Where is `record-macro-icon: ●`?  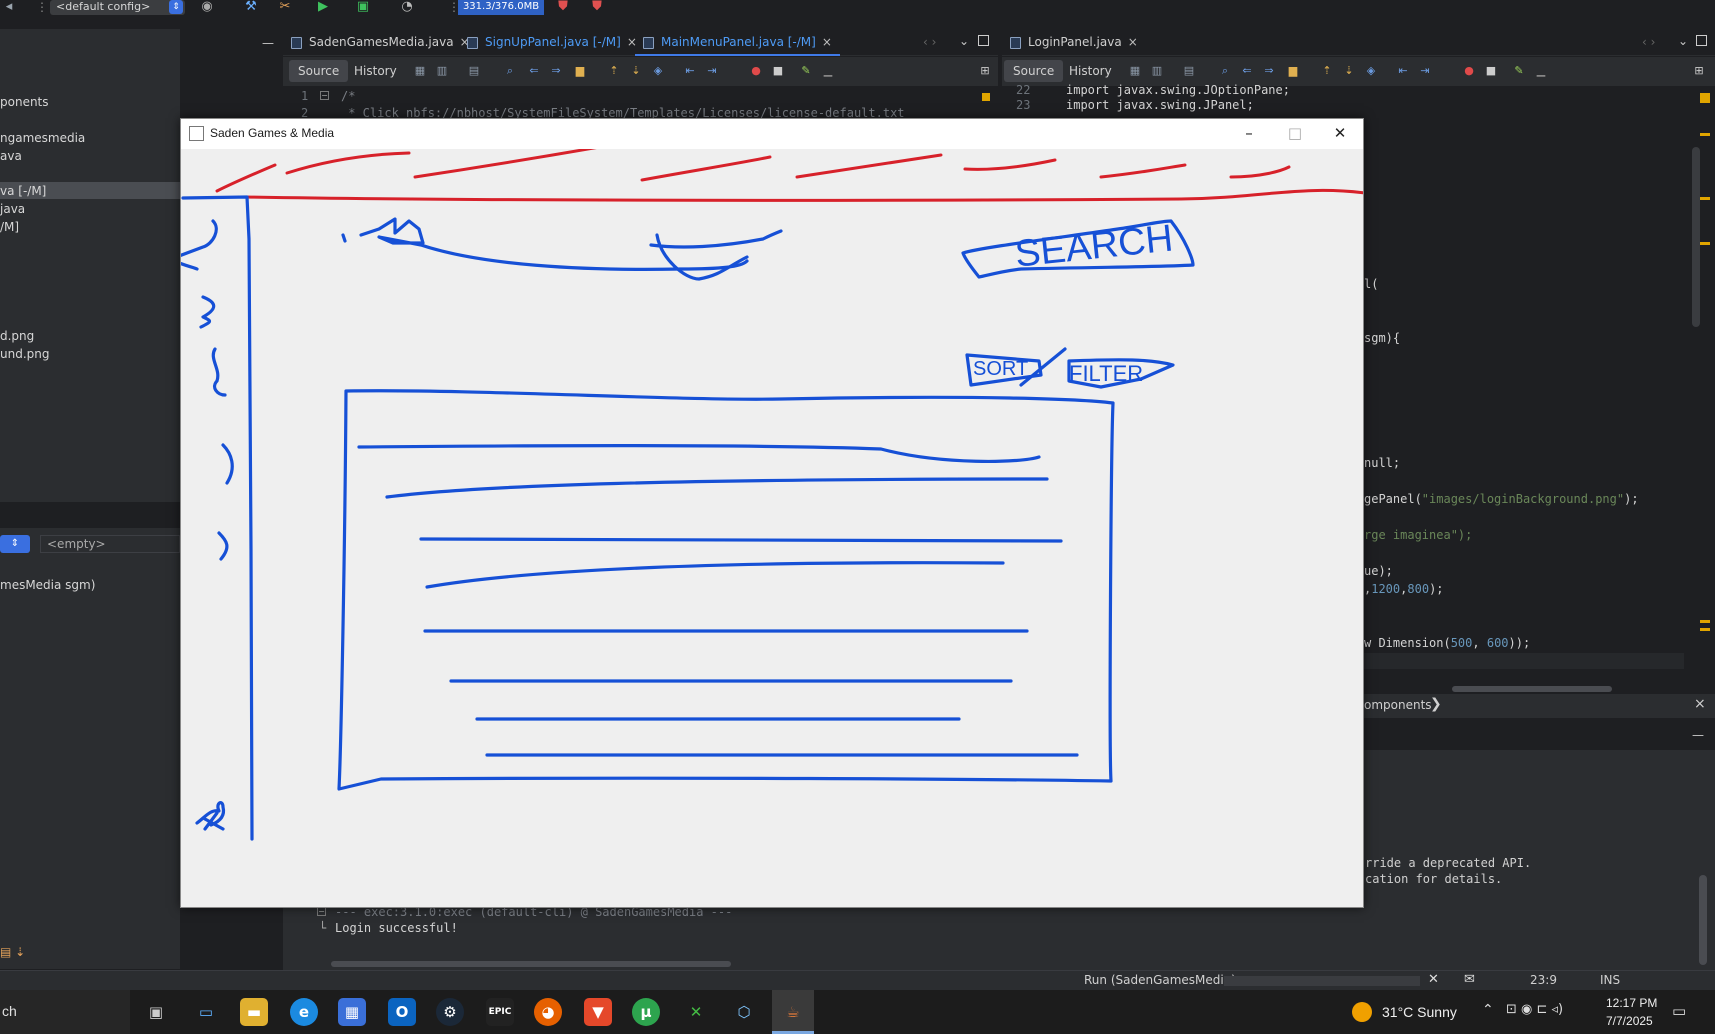 record-macro-icon: ● is located at coordinates (1469, 71).